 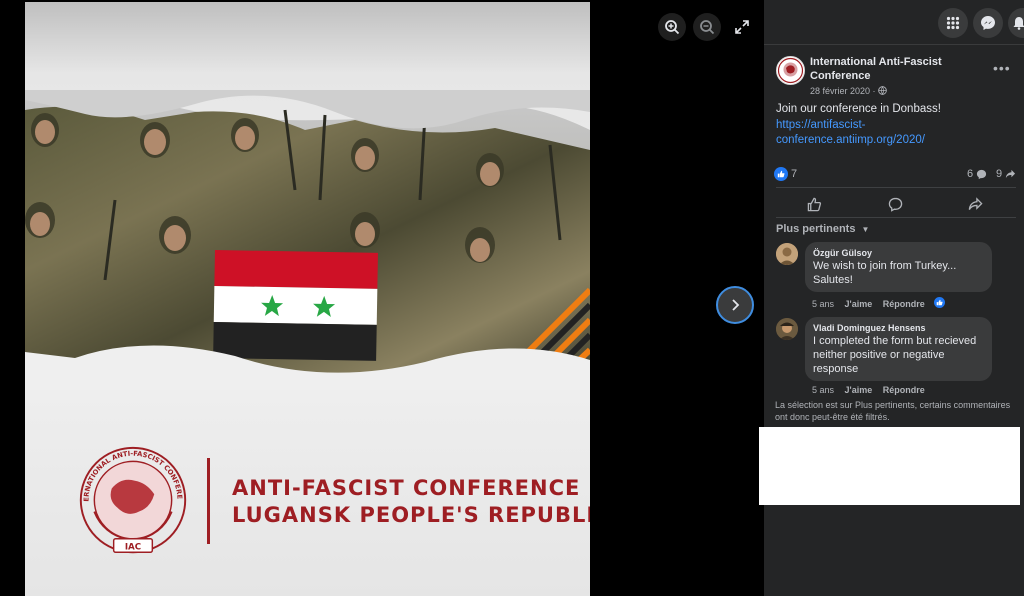 What do you see at coordinates (843, 91) in the screenshot?
I see `post-date-text: 28 février 2020 ·` at bounding box center [843, 91].